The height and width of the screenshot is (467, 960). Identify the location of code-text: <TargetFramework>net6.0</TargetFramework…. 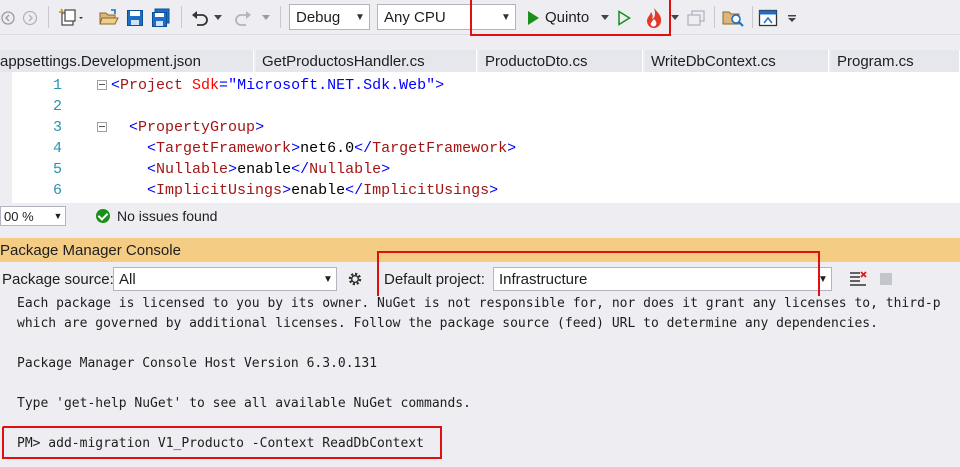
(313, 148).